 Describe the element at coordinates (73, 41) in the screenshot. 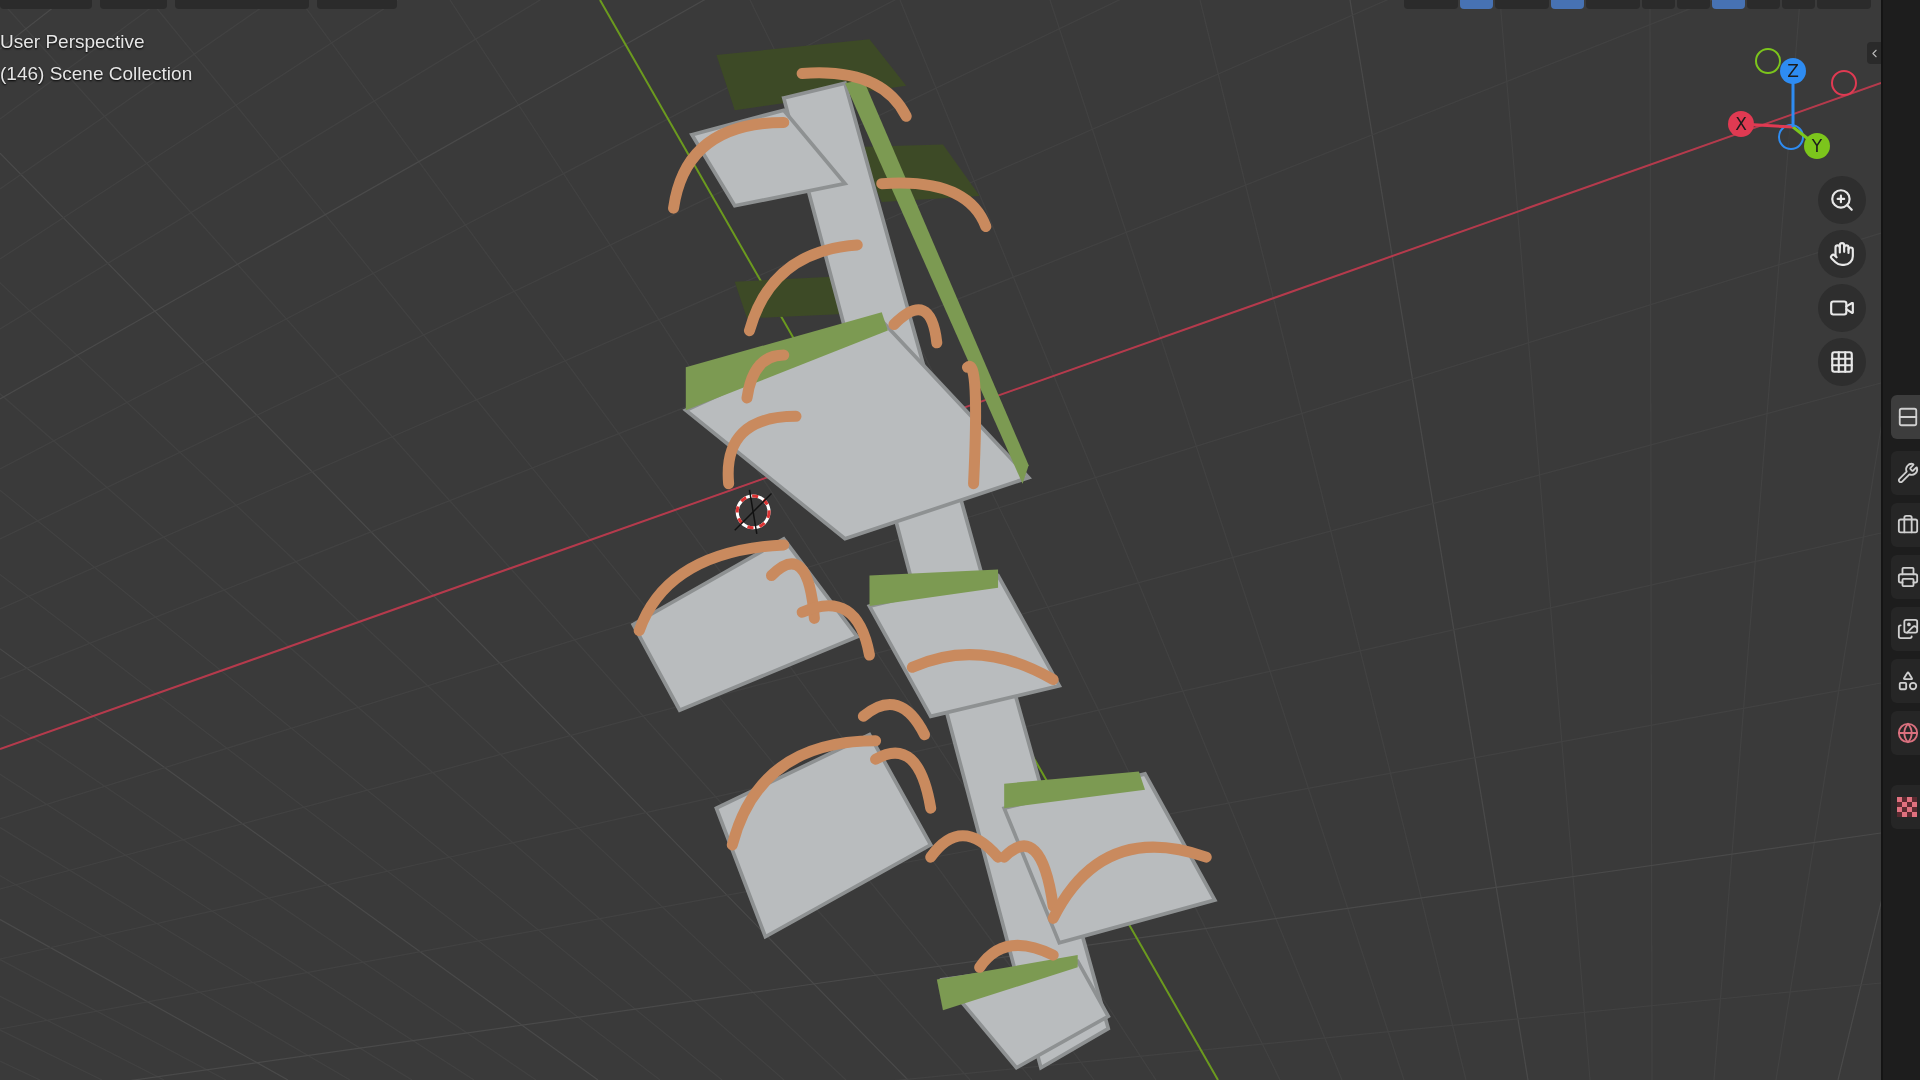

I see `view-name-label: User Perspective` at that location.